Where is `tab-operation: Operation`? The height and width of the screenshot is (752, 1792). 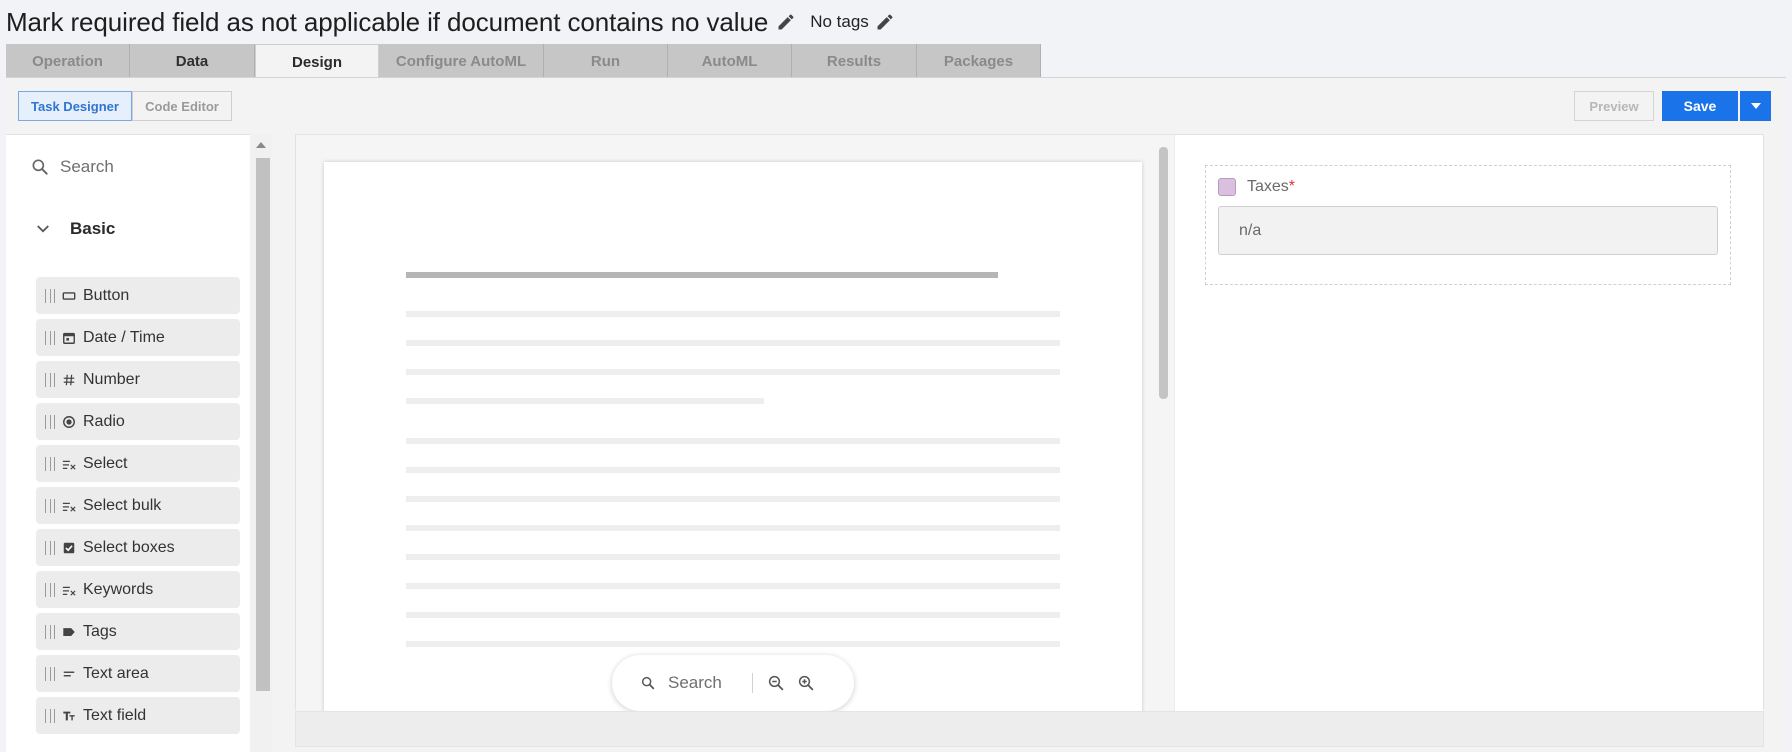
tab-operation: Operation is located at coordinates (68, 61).